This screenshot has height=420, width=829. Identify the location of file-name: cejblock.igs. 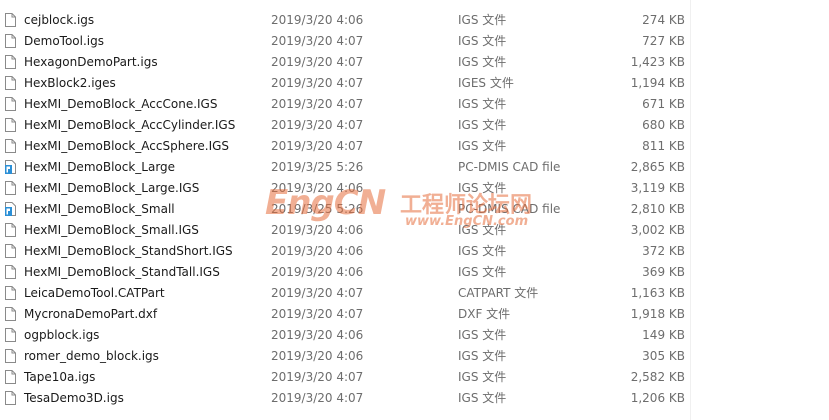
(59, 20).